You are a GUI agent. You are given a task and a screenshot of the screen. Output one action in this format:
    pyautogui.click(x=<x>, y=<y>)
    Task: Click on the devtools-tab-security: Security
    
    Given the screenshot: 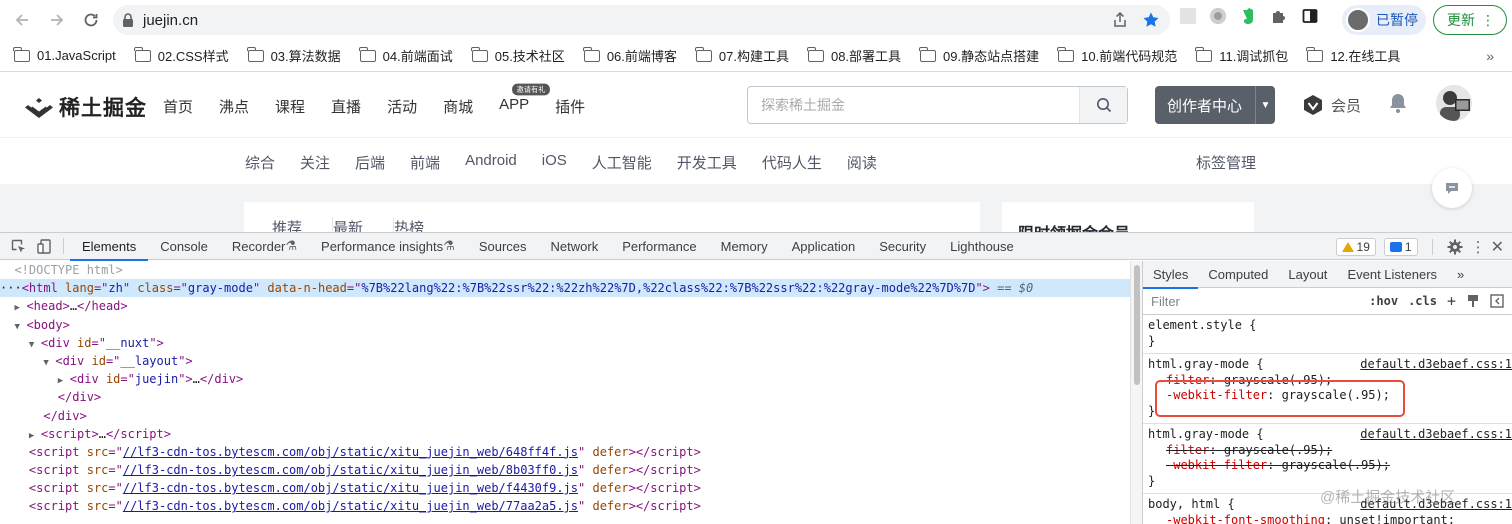 What is the action you would take?
    pyautogui.click(x=902, y=246)
    